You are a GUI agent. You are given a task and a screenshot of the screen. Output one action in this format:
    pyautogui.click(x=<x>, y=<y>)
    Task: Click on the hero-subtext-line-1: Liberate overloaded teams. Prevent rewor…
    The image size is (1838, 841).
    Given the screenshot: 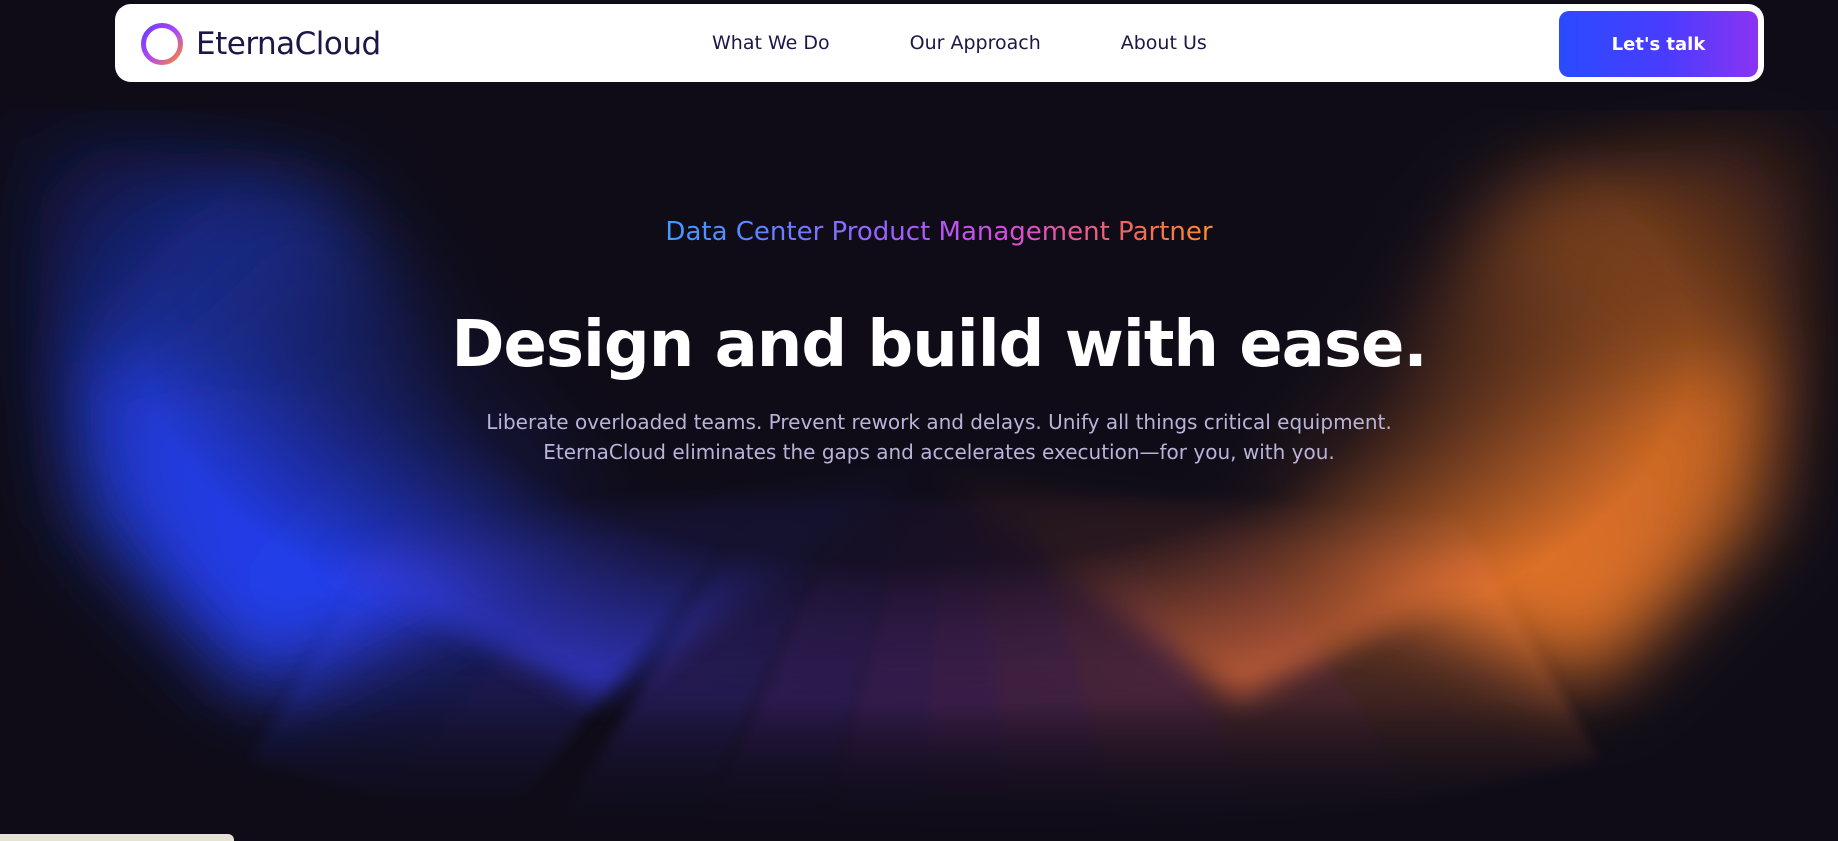 What is the action you would take?
    pyautogui.click(x=939, y=422)
    